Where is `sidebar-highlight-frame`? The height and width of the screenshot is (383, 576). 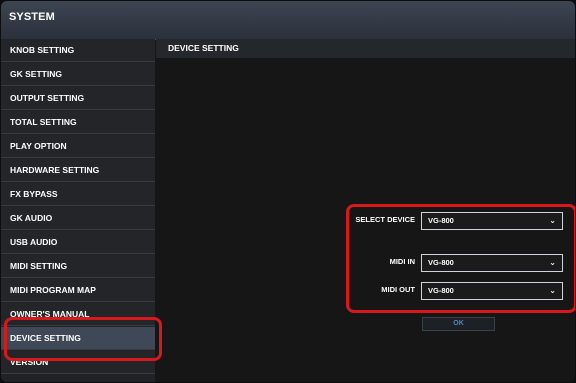 sidebar-highlight-frame is located at coordinates (83, 339).